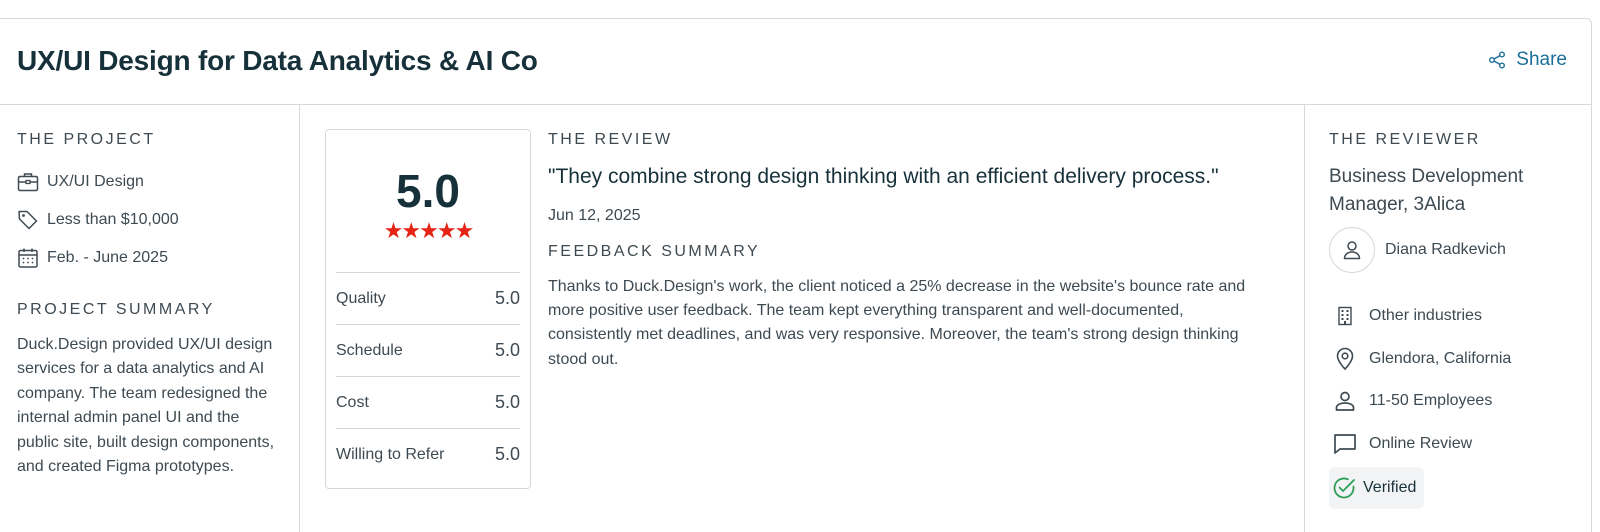 The height and width of the screenshot is (532, 1600). What do you see at coordinates (113, 219) in the screenshot?
I see `project-budget-text: Less than $10,000` at bounding box center [113, 219].